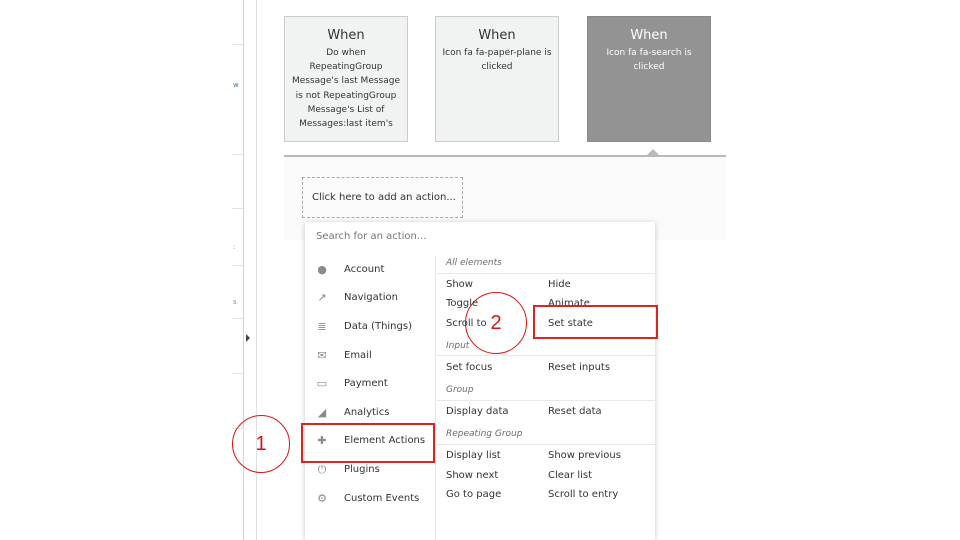 The image size is (960, 540). I want to click on category-label: Custom Events, so click(382, 498).